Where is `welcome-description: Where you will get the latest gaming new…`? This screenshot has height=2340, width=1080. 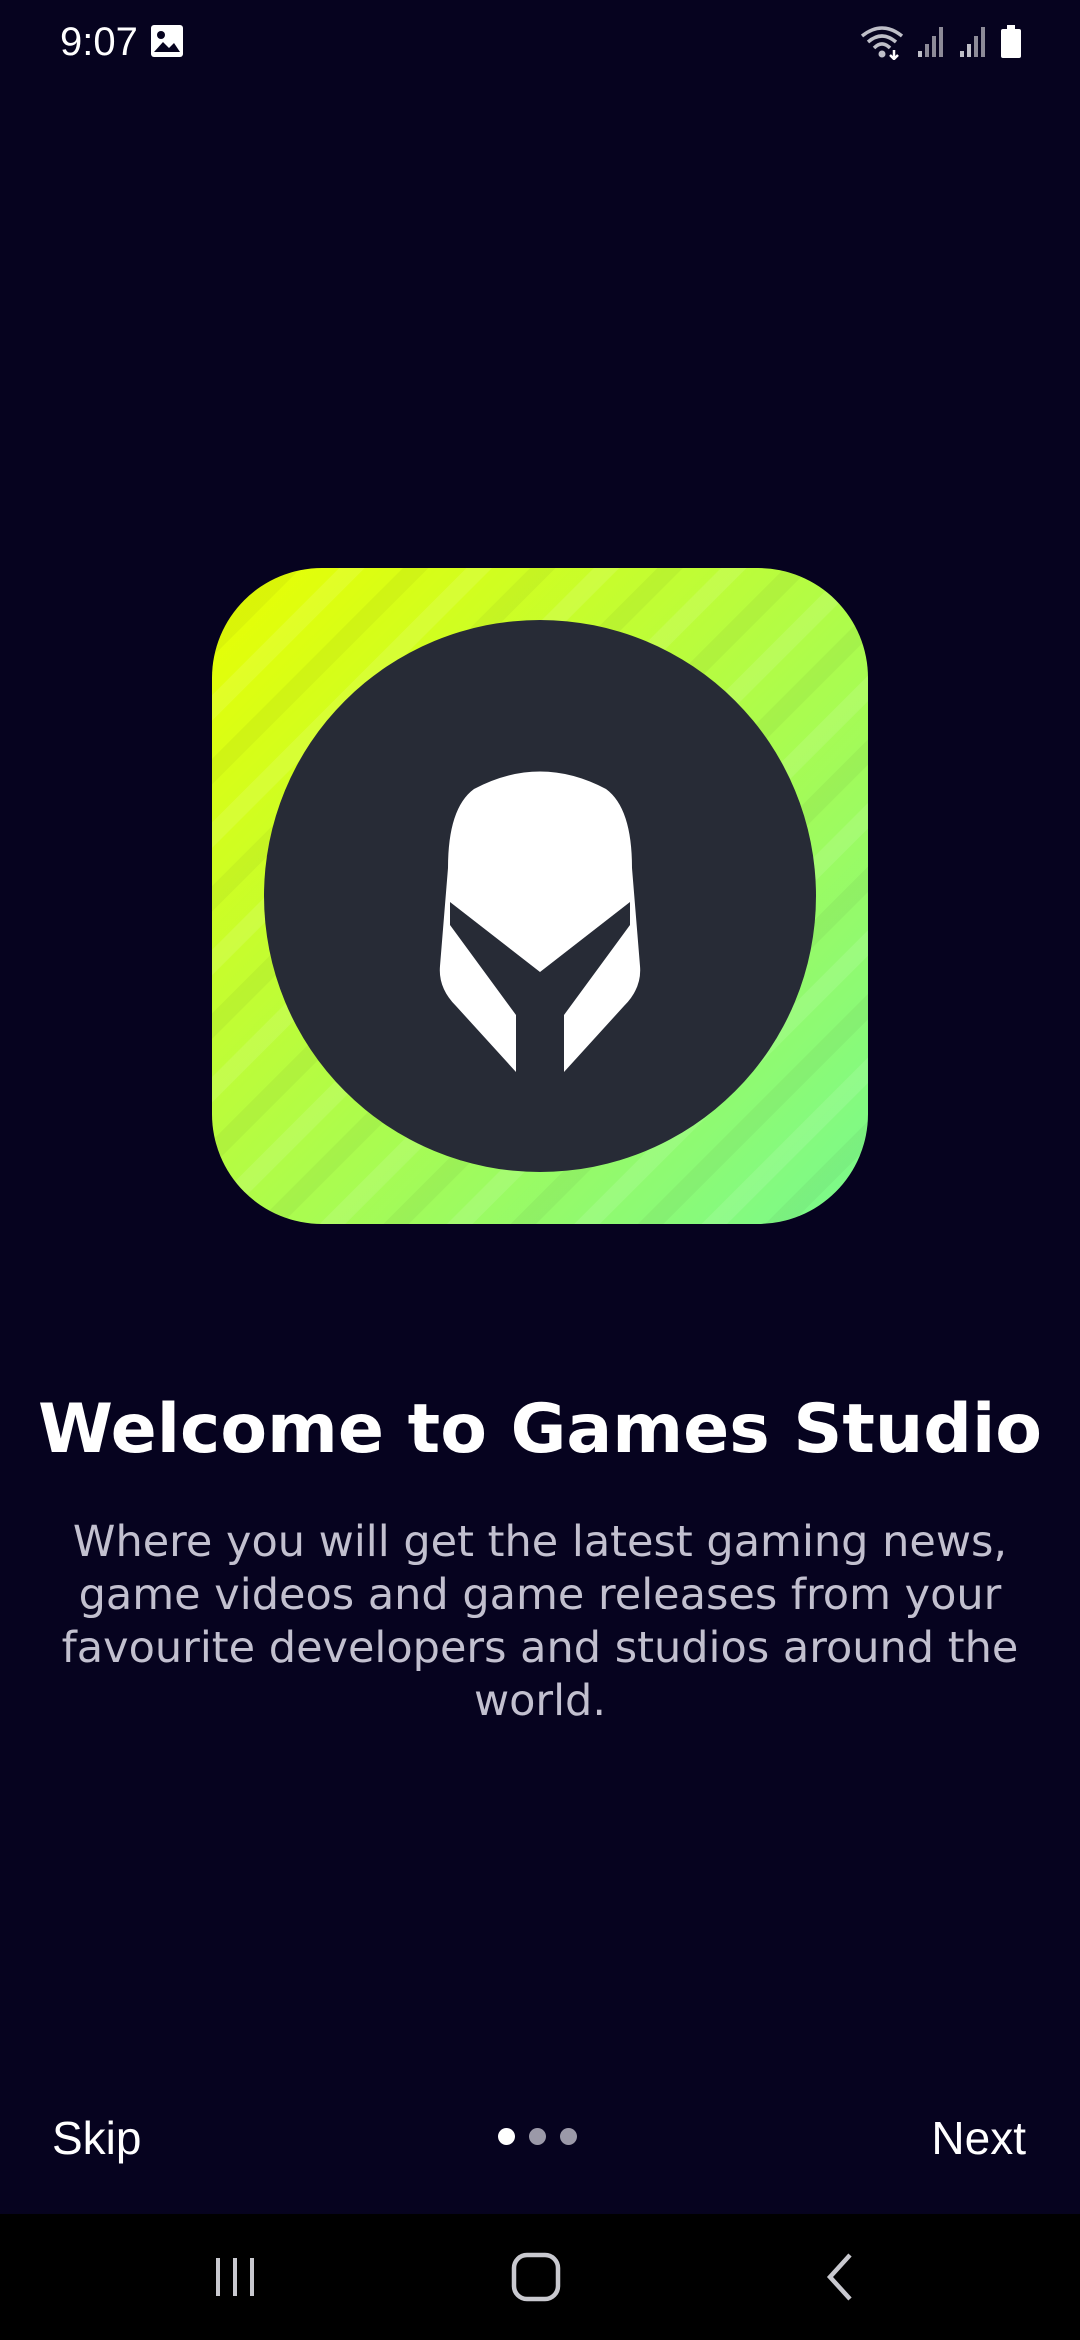
welcome-description: Where you will get the latest gaming new… is located at coordinates (540, 1621).